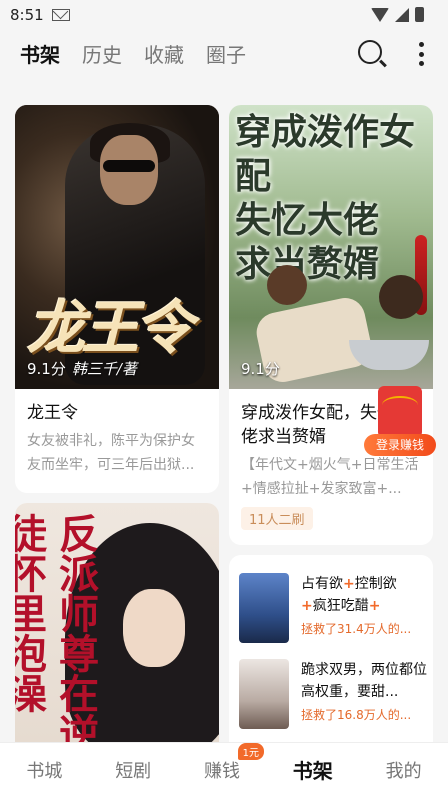 The width and height of the screenshot is (448, 796). Describe the element at coordinates (307, 220) in the screenshot. I see `cover-title-line: 失忆大佬` at that location.